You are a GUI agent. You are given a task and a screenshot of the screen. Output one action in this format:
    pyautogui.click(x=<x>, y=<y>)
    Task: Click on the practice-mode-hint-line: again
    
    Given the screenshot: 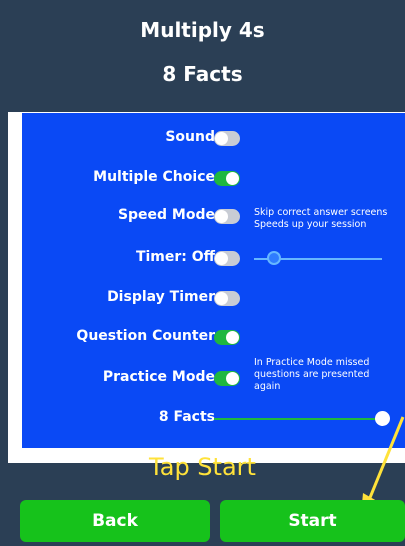 What is the action you would take?
    pyautogui.click(x=267, y=386)
    